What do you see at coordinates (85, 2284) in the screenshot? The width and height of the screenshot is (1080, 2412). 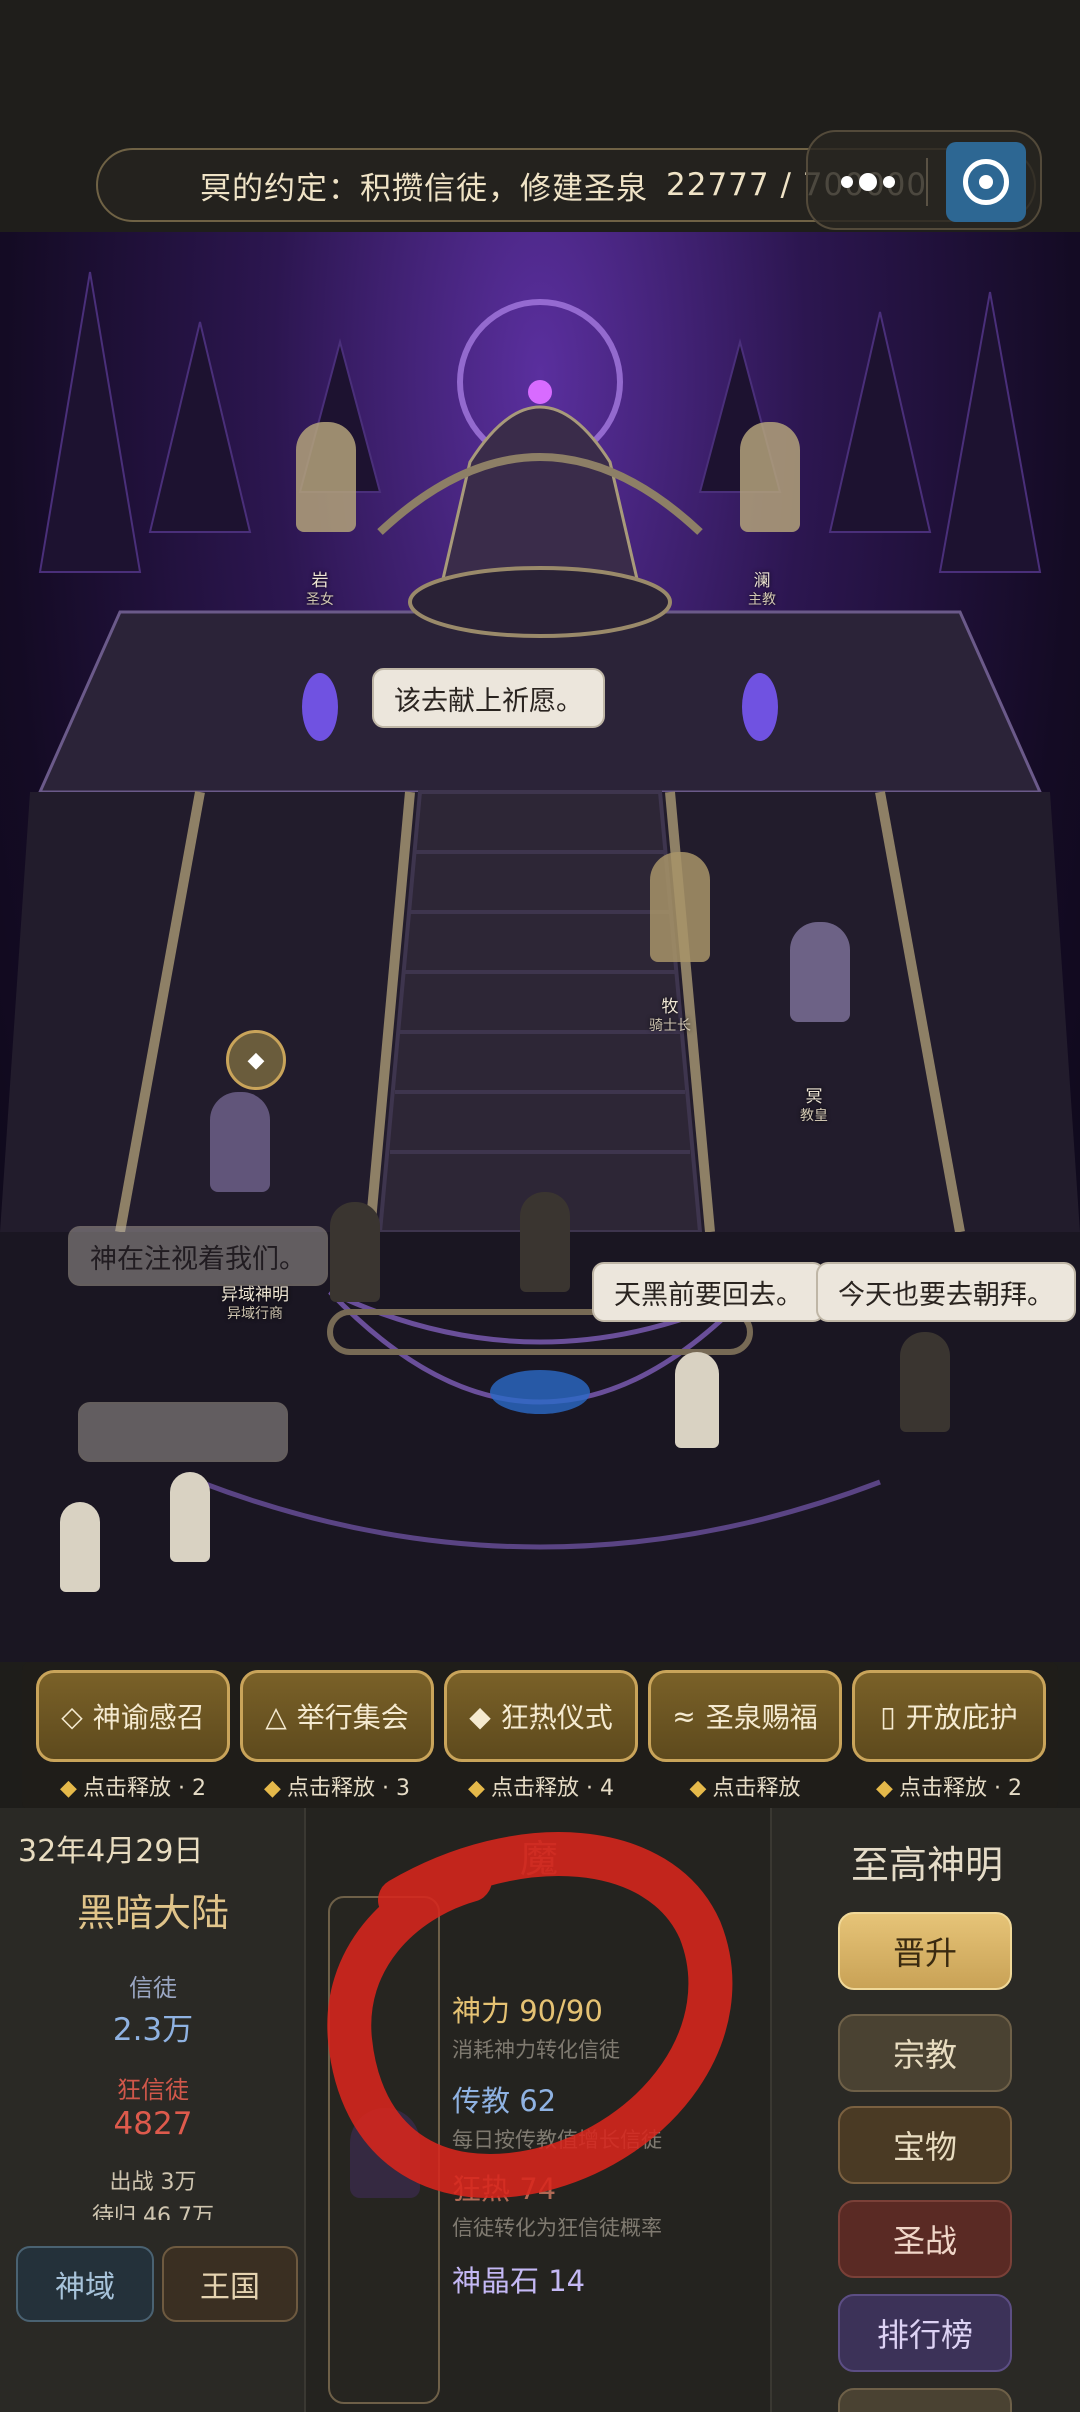 I see `tab-divine-domain: 神域` at bounding box center [85, 2284].